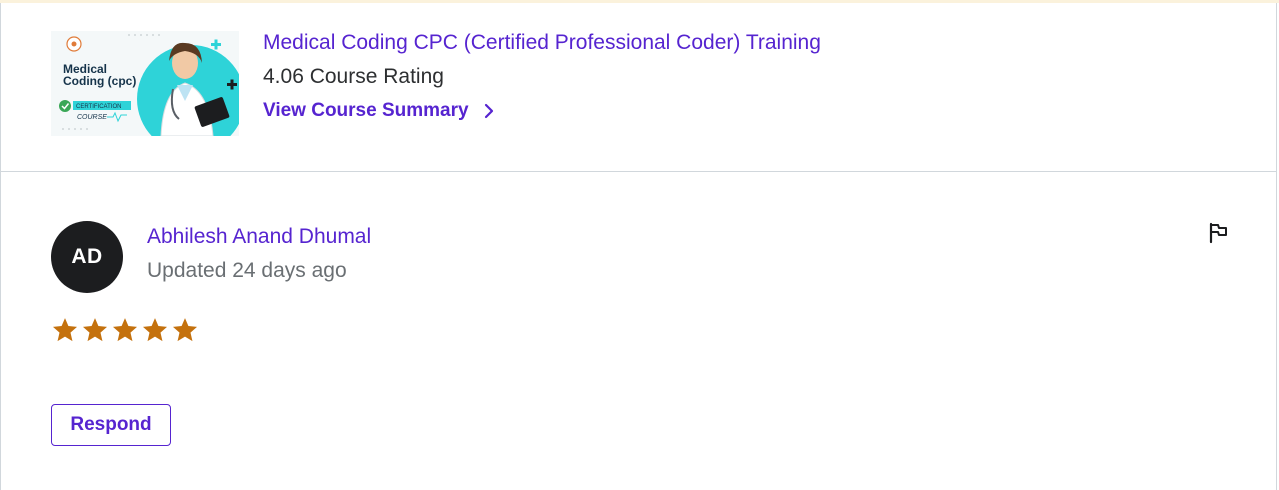  What do you see at coordinates (111, 425) in the screenshot?
I see `respond-button: Respond` at bounding box center [111, 425].